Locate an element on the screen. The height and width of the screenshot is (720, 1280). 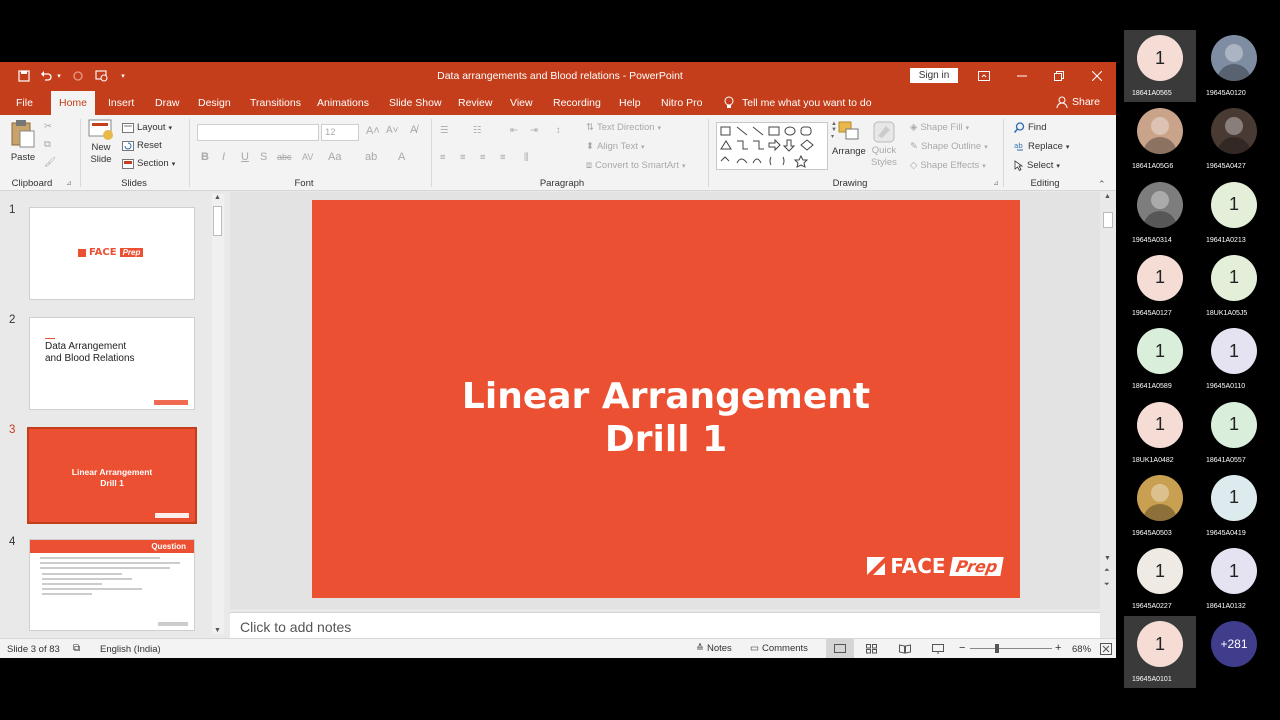
font-size-combo: 12 is located at coordinates (340, 132).